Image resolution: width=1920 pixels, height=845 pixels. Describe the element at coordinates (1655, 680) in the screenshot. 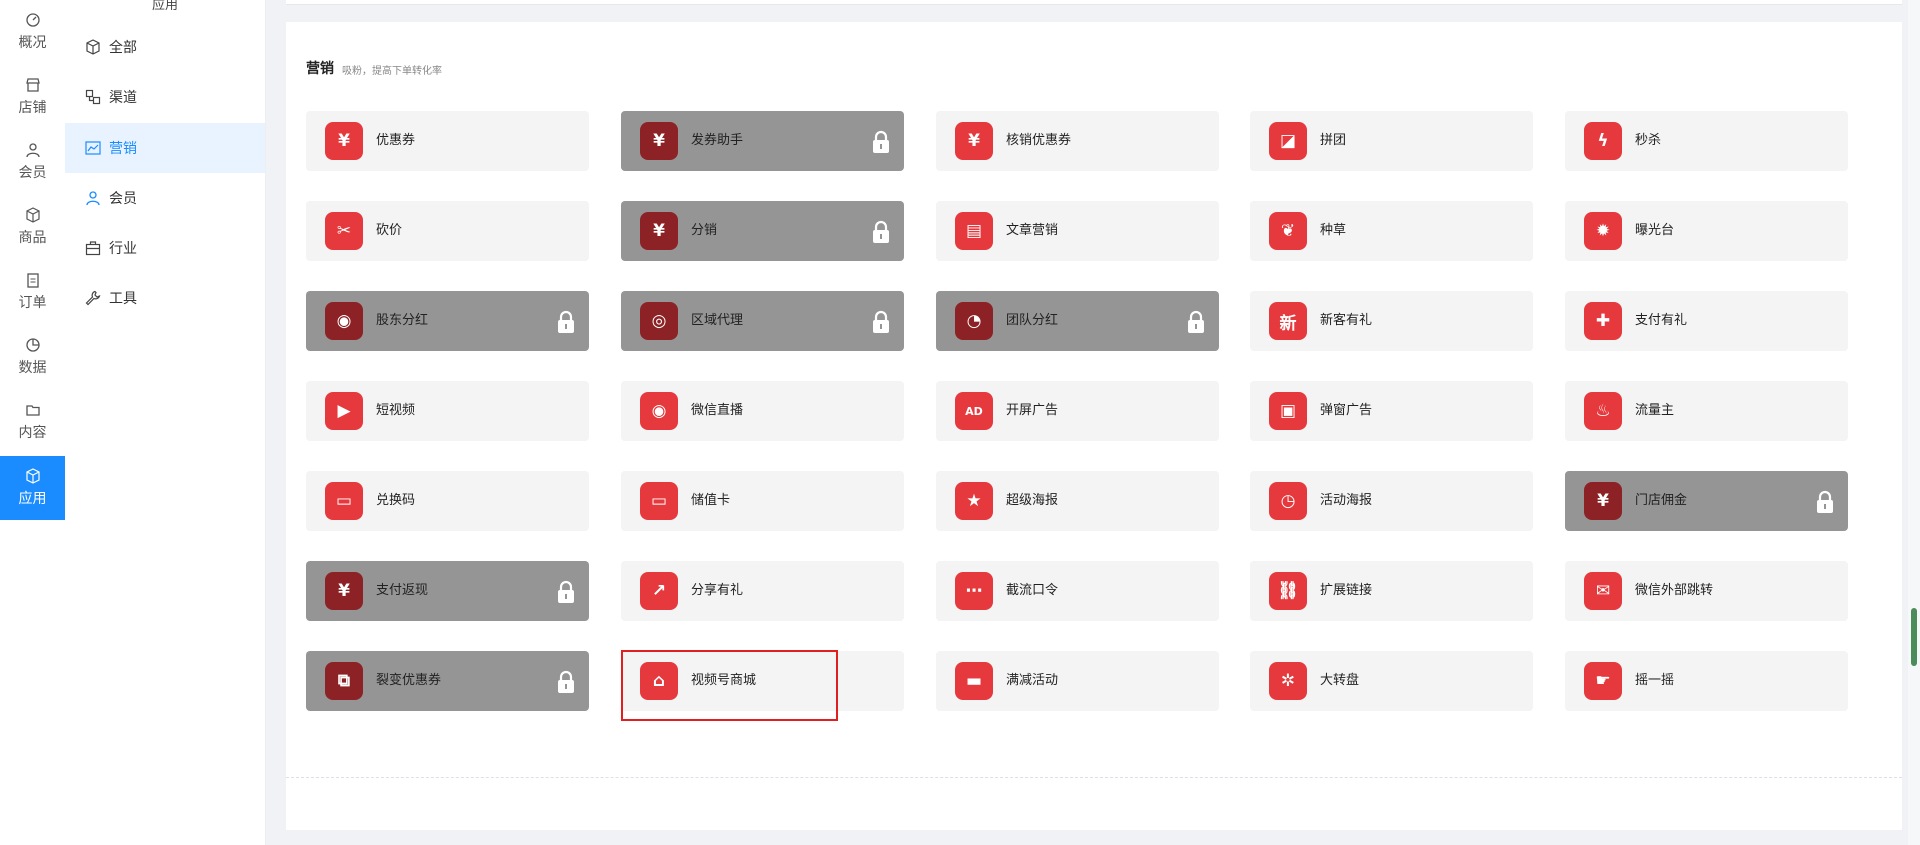

I see `app-card-label: 摇一摇` at that location.